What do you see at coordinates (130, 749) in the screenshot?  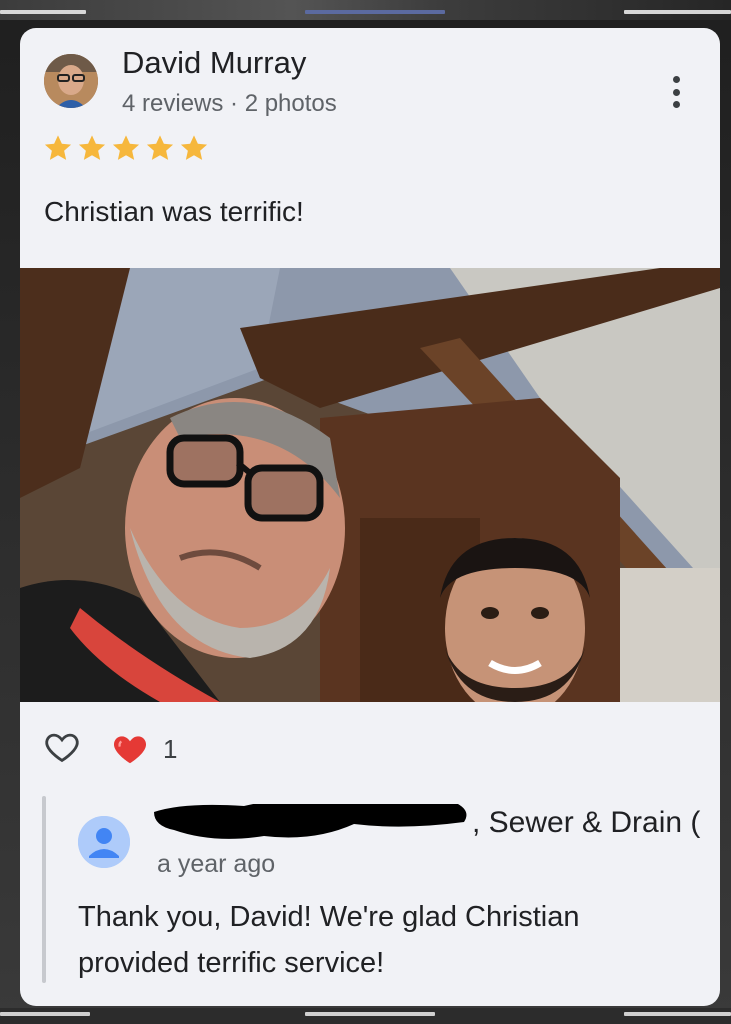 I see `red-heart-icon` at bounding box center [130, 749].